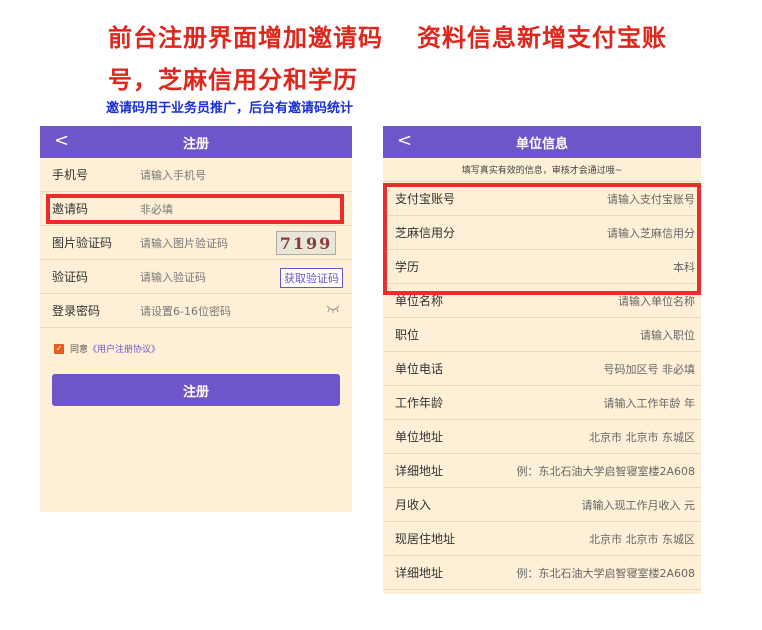 The image size is (762, 630). I want to click on unit-row: 学历 本科, so click(542, 267).